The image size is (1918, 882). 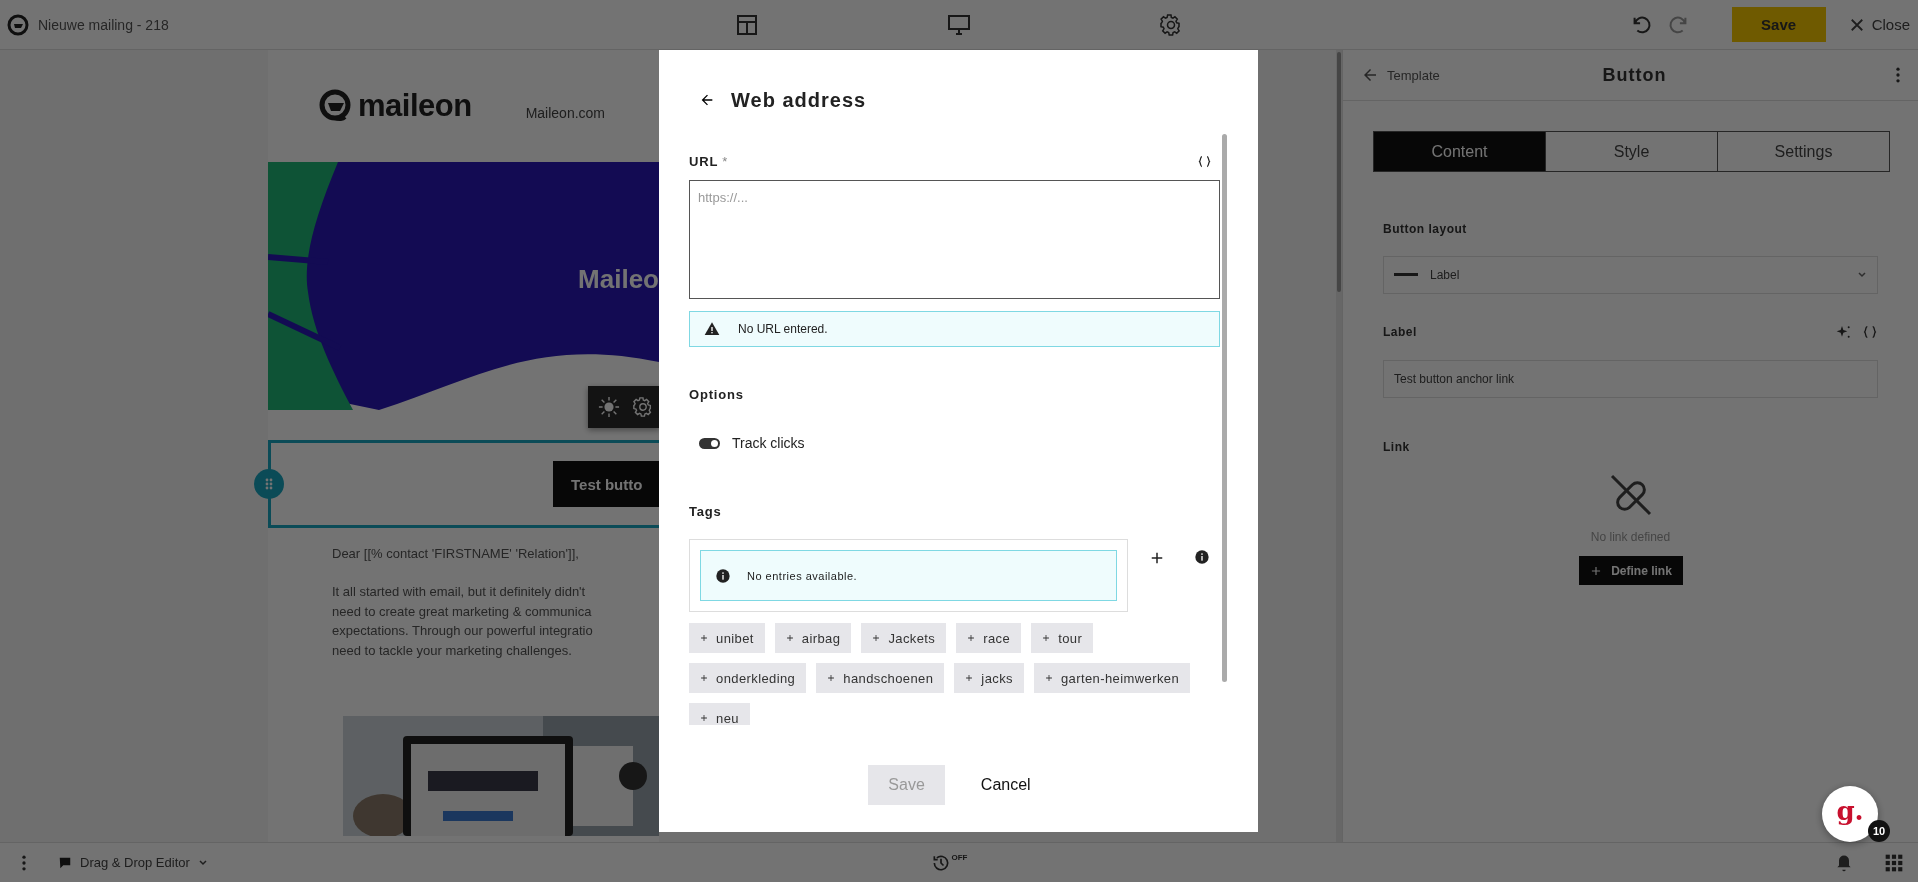 I want to click on tag-chip: tour, so click(x=1062, y=638).